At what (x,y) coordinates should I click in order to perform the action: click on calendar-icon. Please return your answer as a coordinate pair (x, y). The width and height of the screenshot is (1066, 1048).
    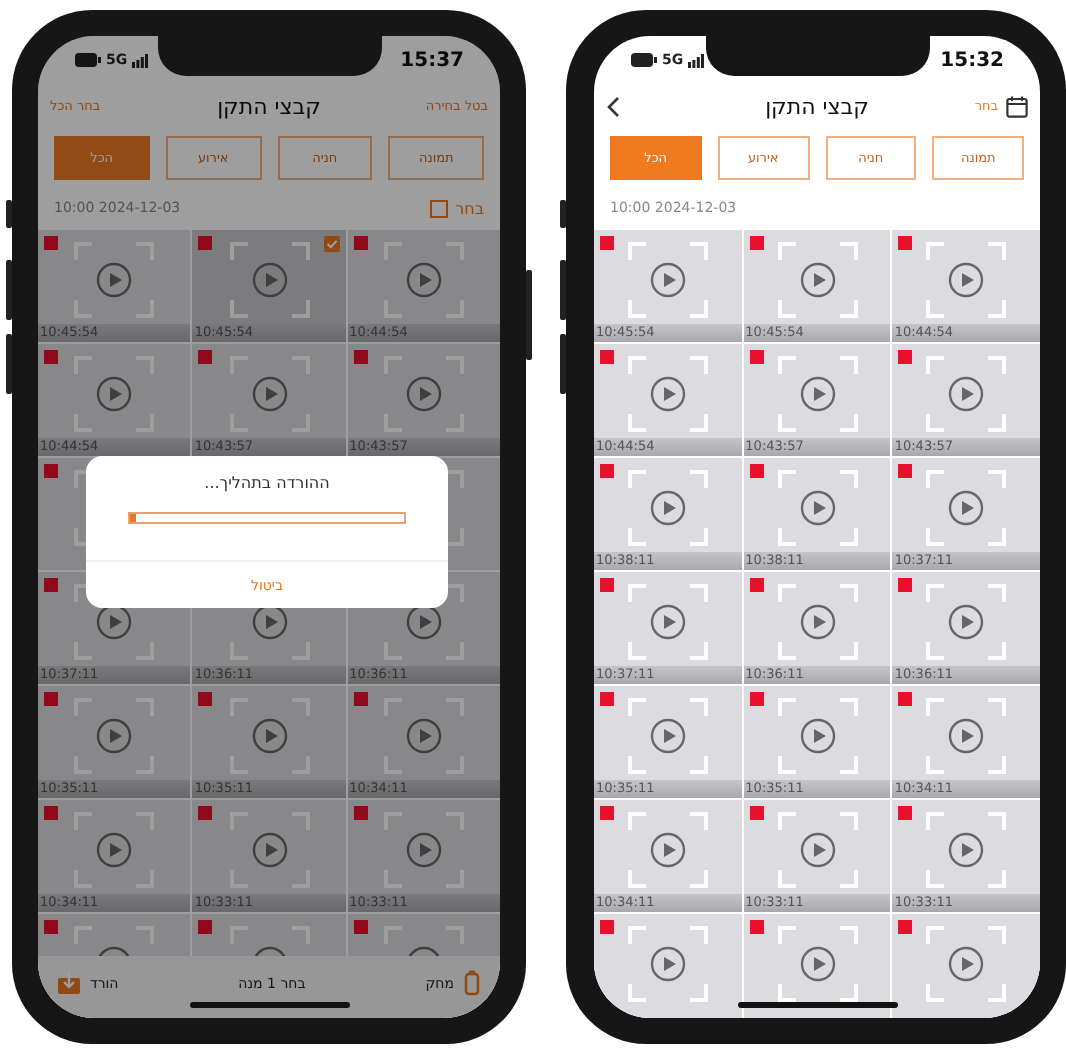
    Looking at the image, I should click on (1017, 106).